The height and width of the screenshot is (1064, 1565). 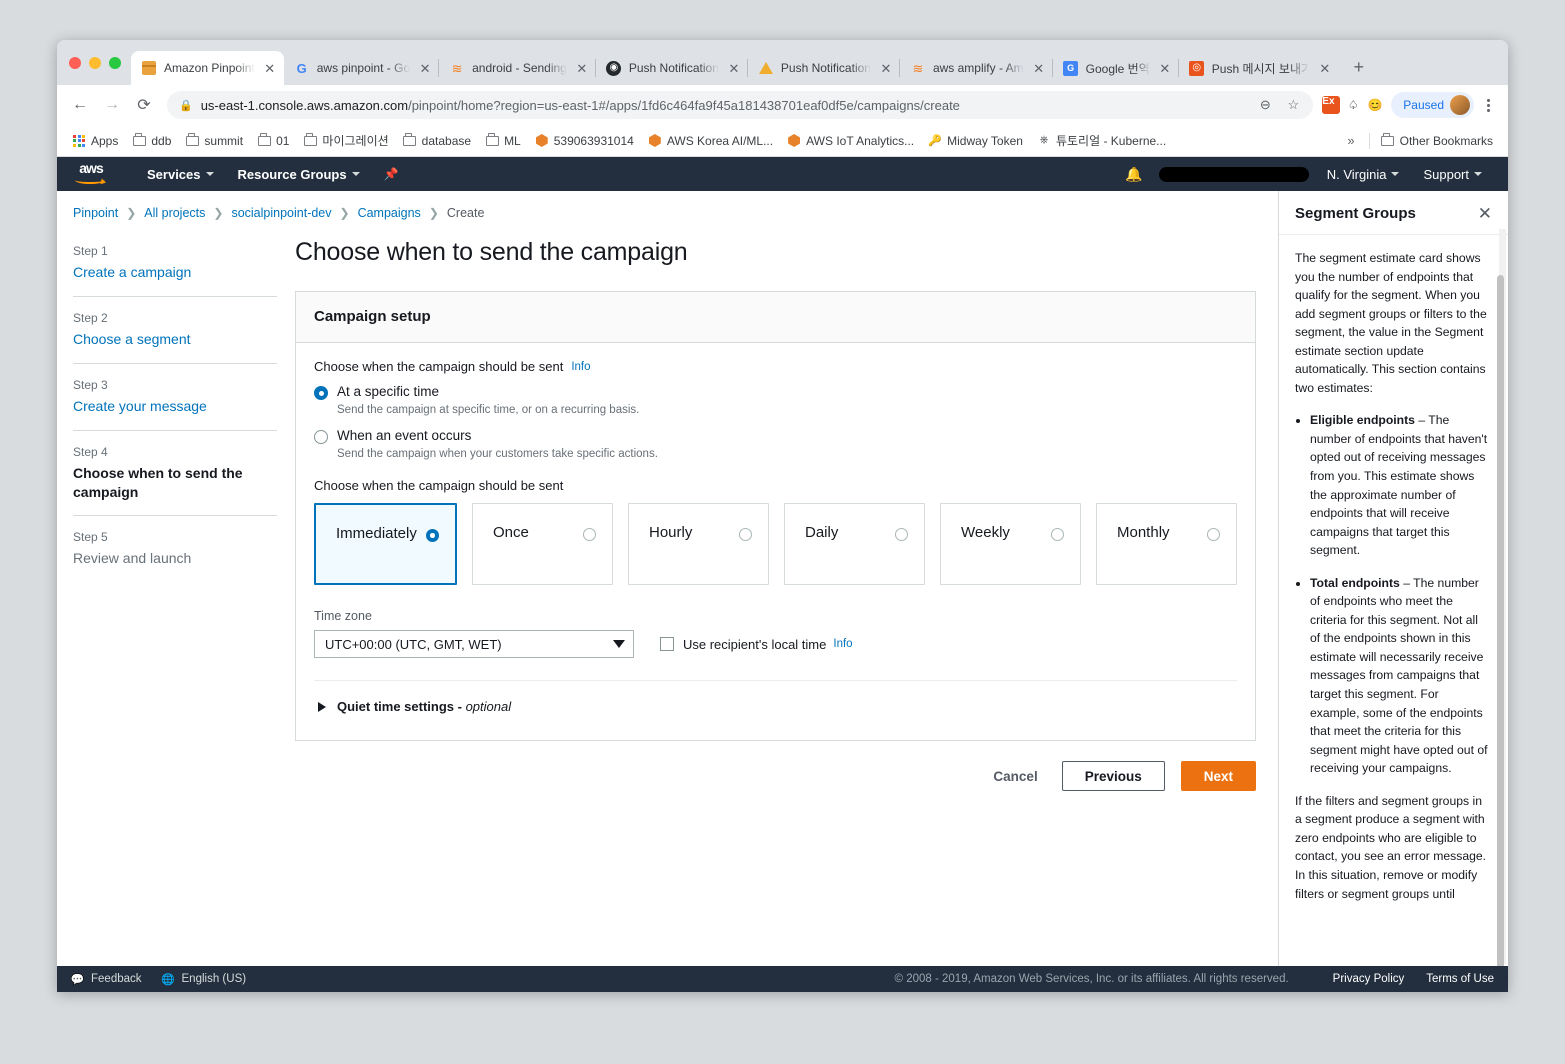 I want to click on step-label: Create your message, so click(x=175, y=406).